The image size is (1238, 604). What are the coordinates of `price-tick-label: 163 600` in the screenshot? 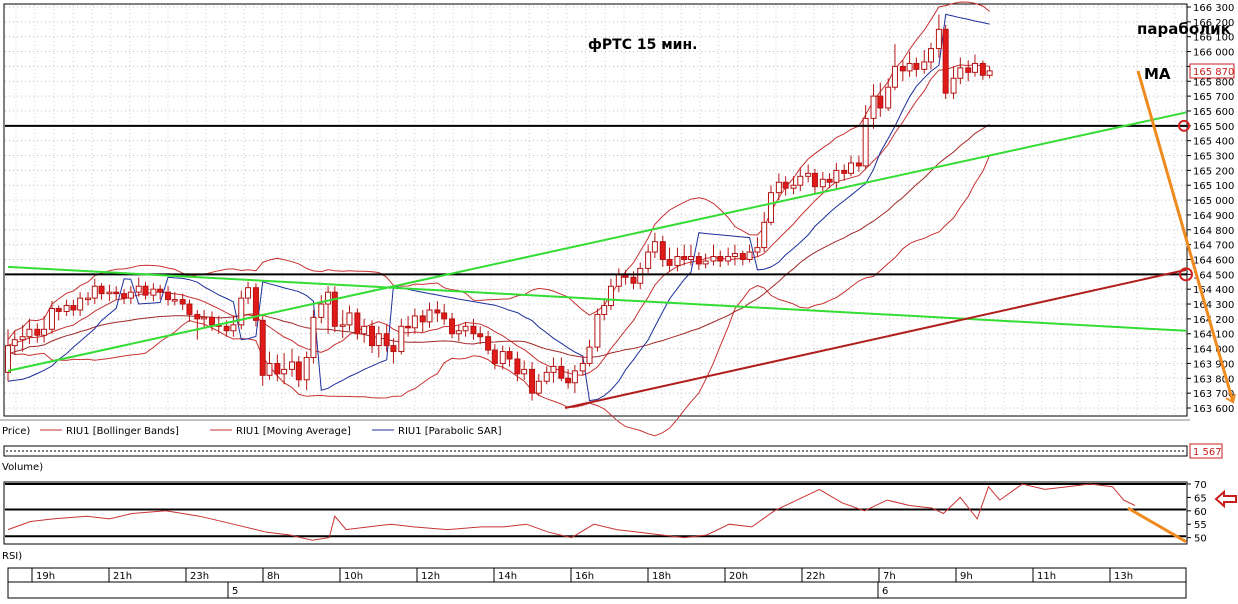 It's located at (1213, 409).